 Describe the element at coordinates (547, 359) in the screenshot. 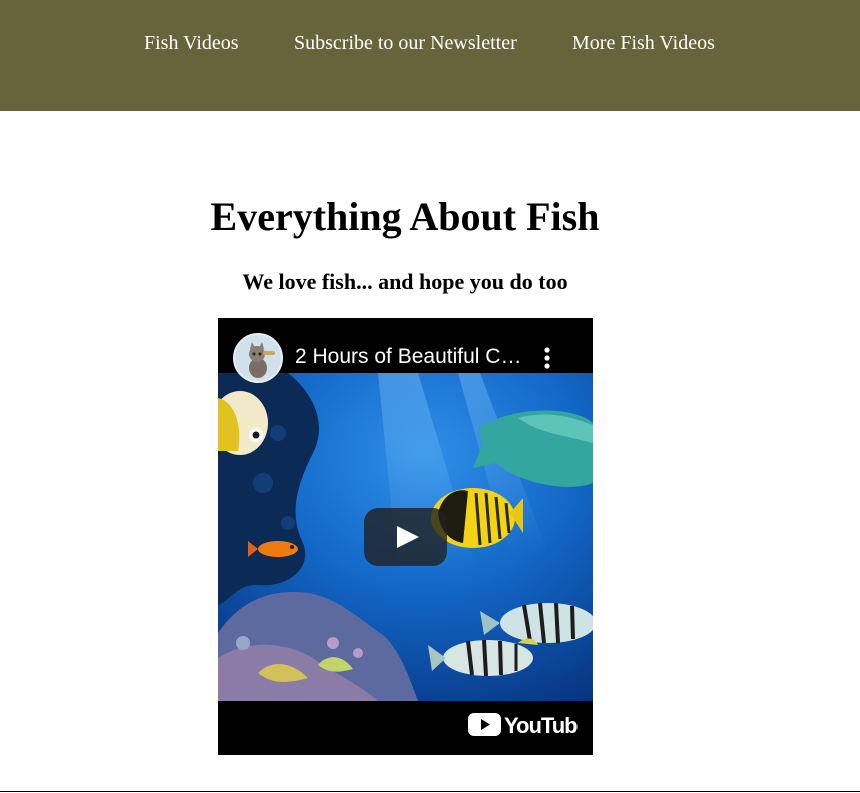

I see `more-vert-icon` at that location.